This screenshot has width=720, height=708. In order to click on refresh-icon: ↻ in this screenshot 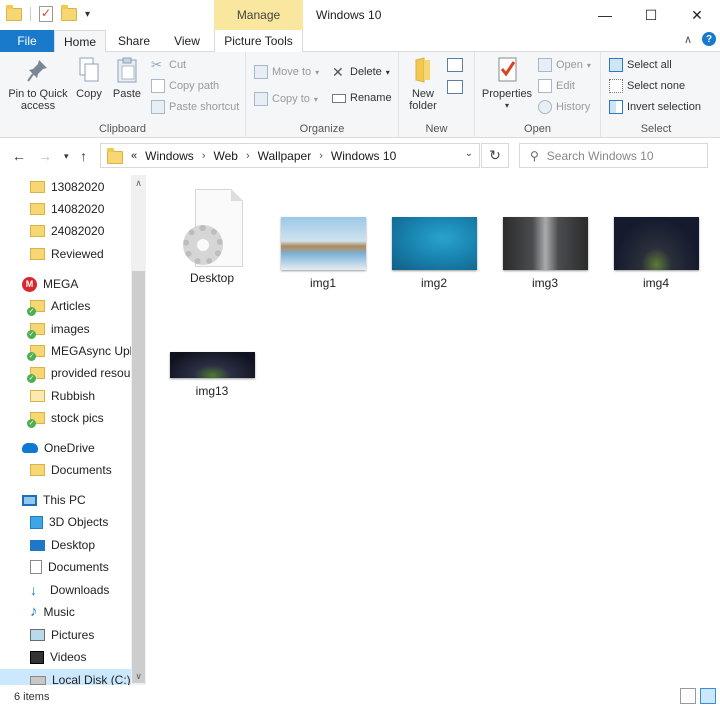, I will do `click(495, 155)`.